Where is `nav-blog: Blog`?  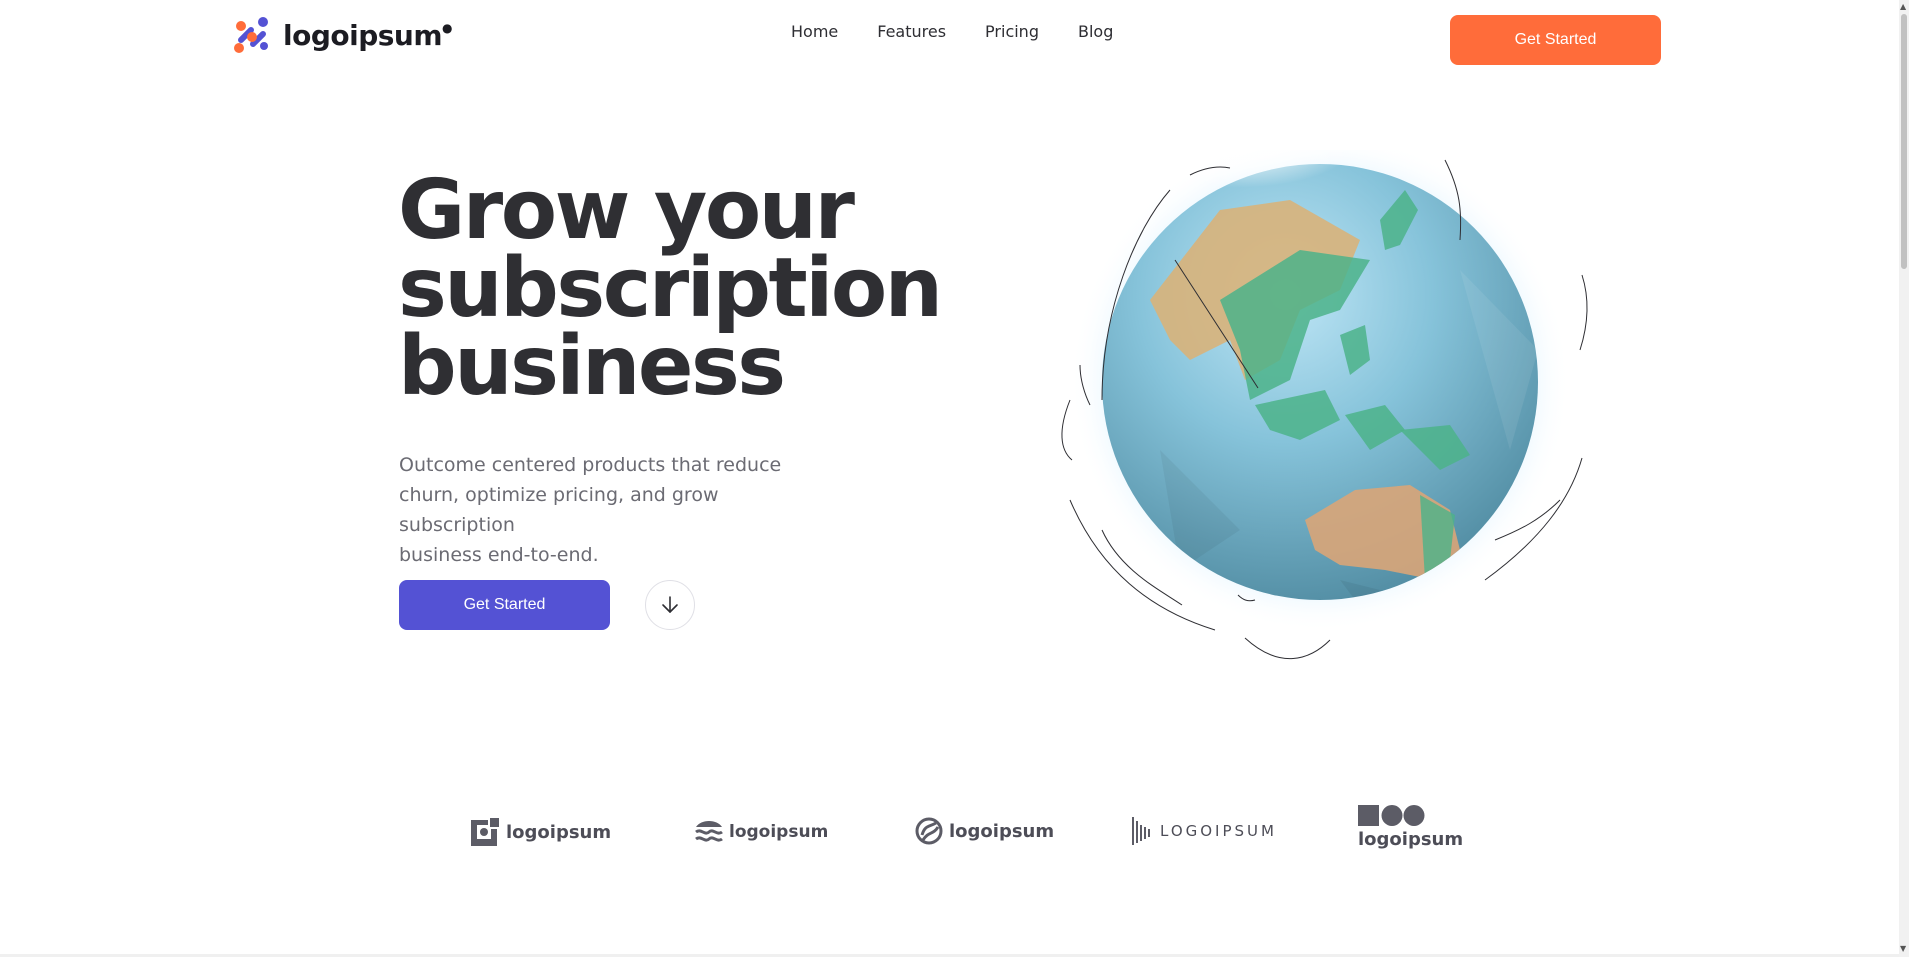
nav-blog: Blog is located at coordinates (1095, 31).